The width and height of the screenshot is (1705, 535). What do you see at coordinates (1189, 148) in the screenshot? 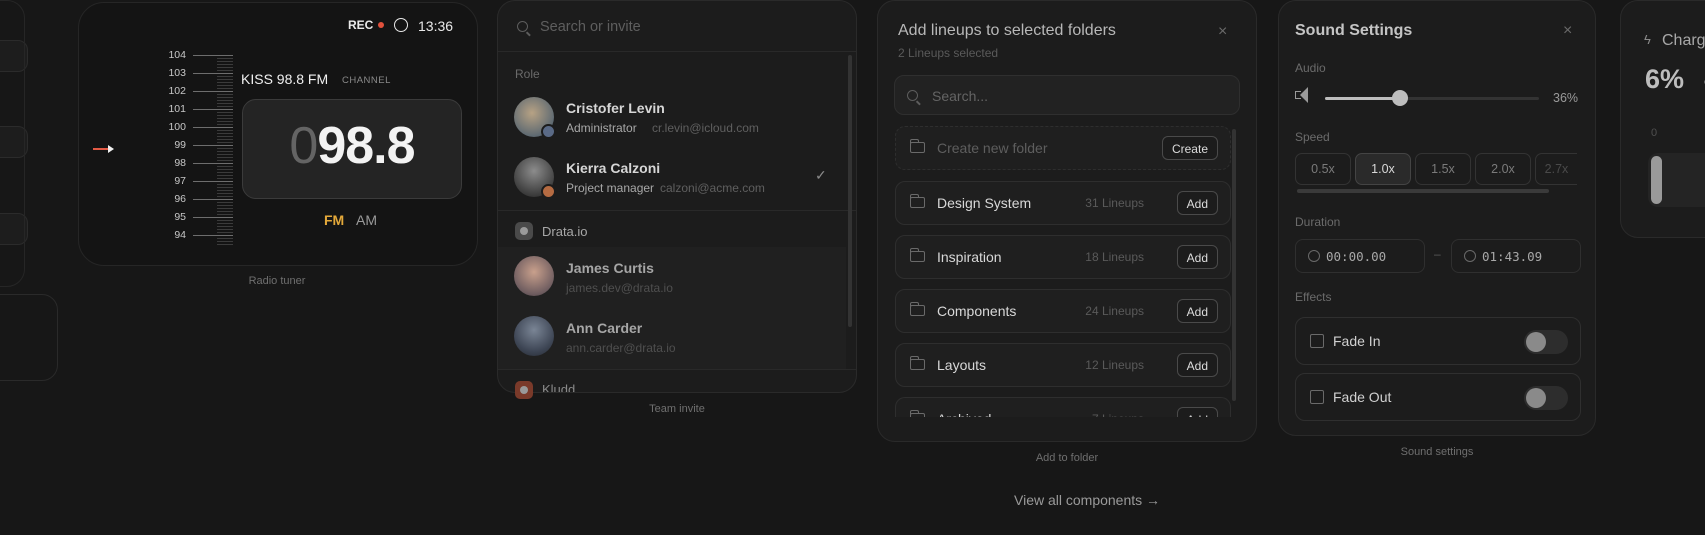
I see `create-button: Create` at bounding box center [1189, 148].